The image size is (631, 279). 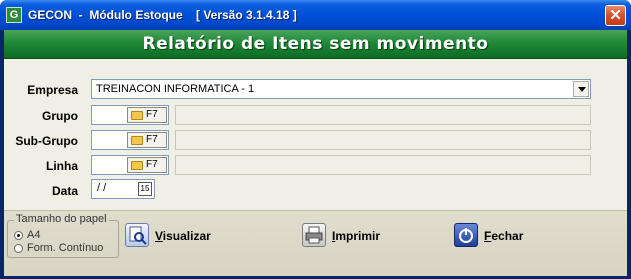 I want to click on subgrupo-lookup-button: F7, so click(x=147, y=140).